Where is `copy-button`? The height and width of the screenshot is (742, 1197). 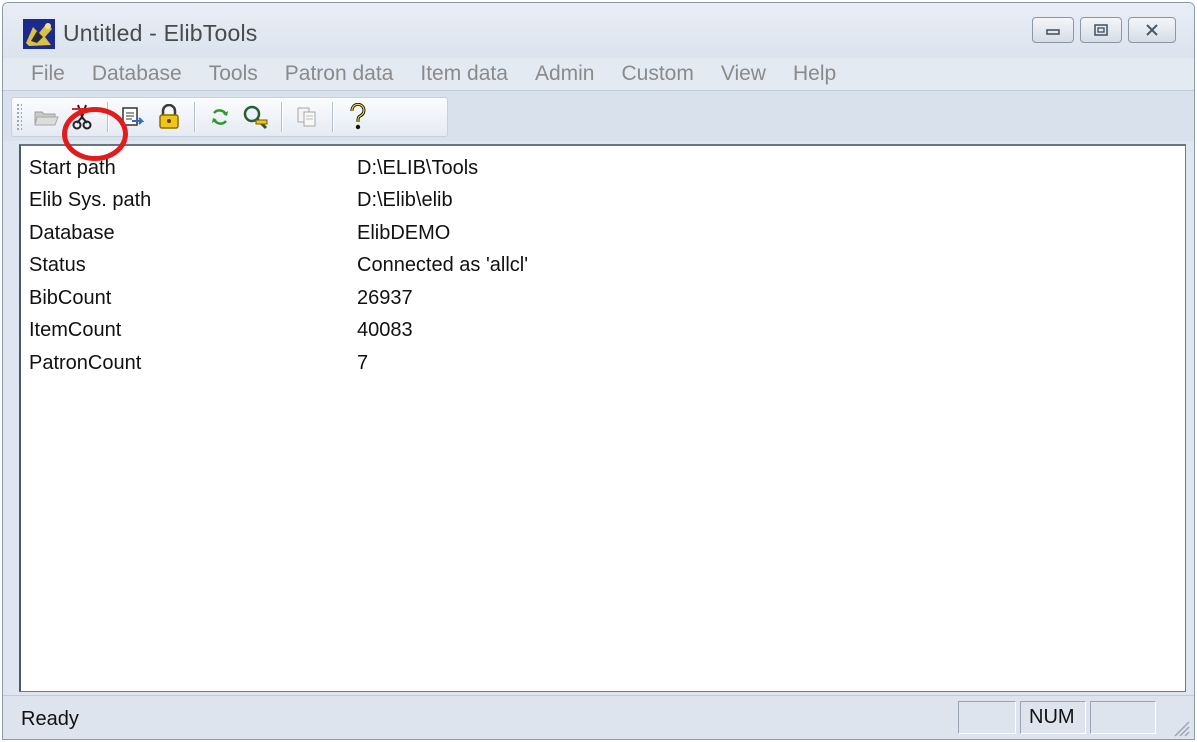
copy-button is located at coordinates (307, 117).